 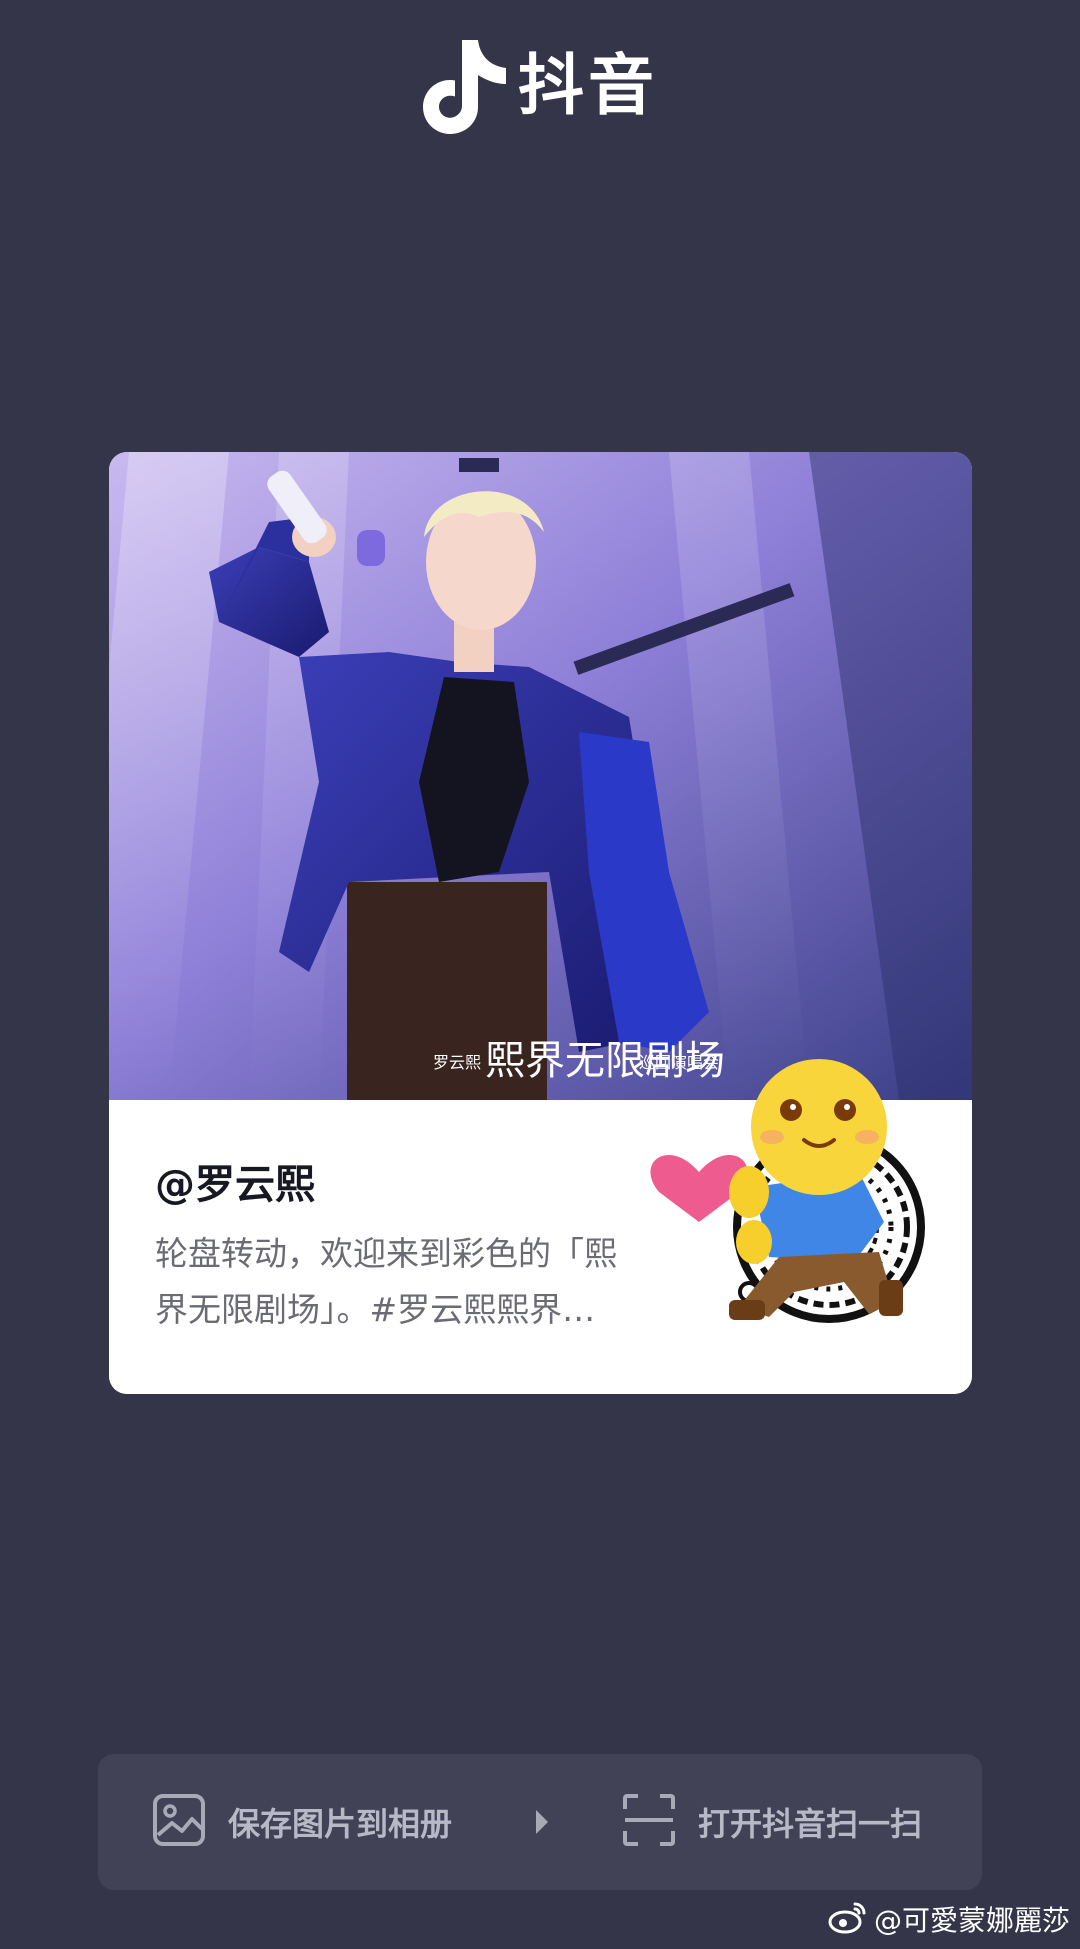 What do you see at coordinates (848, 1919) in the screenshot?
I see `weibo-icon` at bounding box center [848, 1919].